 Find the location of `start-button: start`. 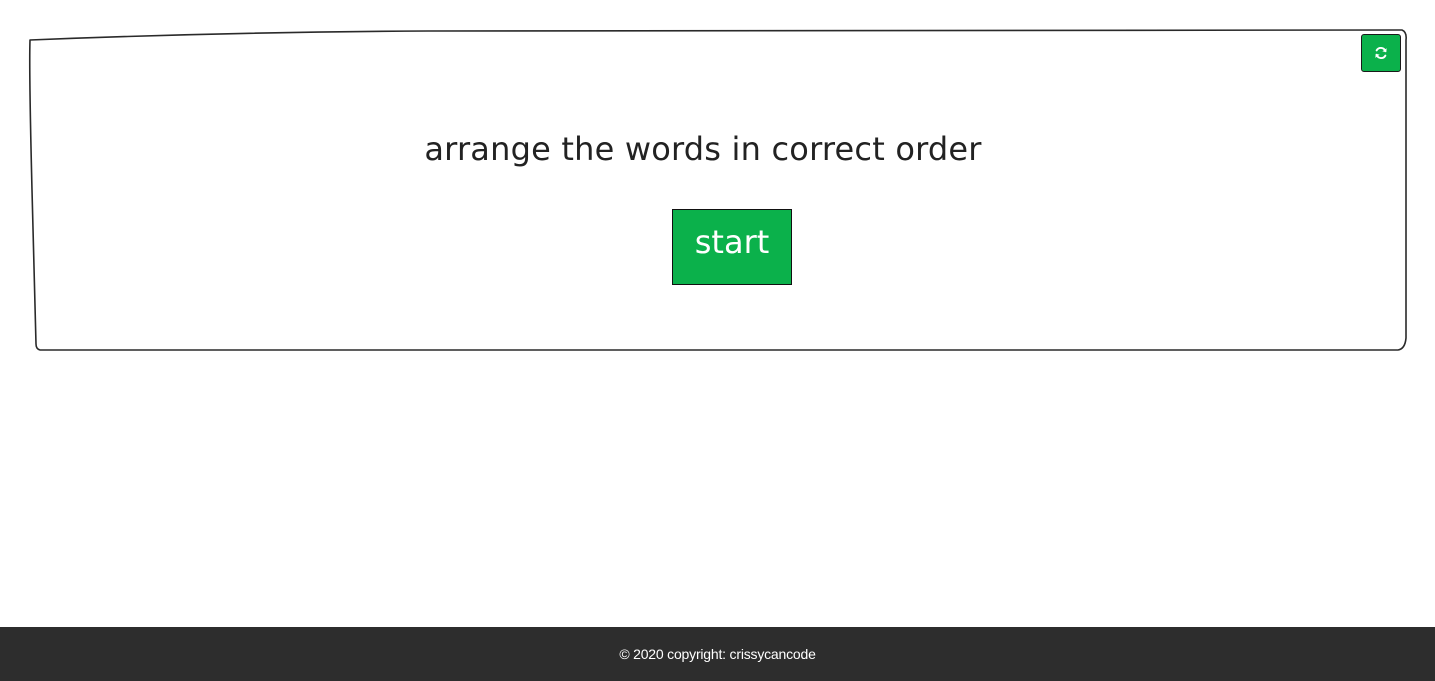

start-button: start is located at coordinates (732, 247).